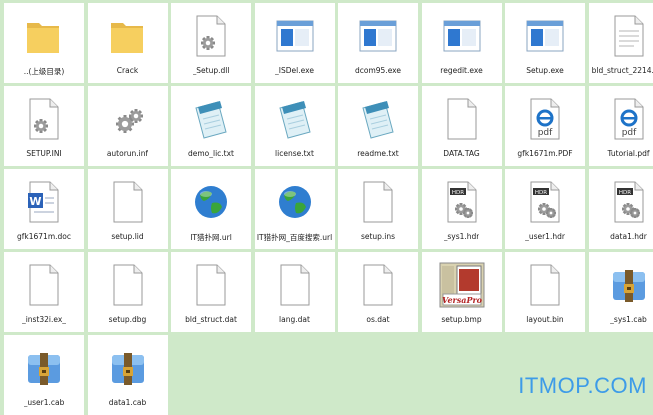 The height and width of the screenshot is (415, 653). I want to click on file-item: regedit.exe, so click(462, 43).